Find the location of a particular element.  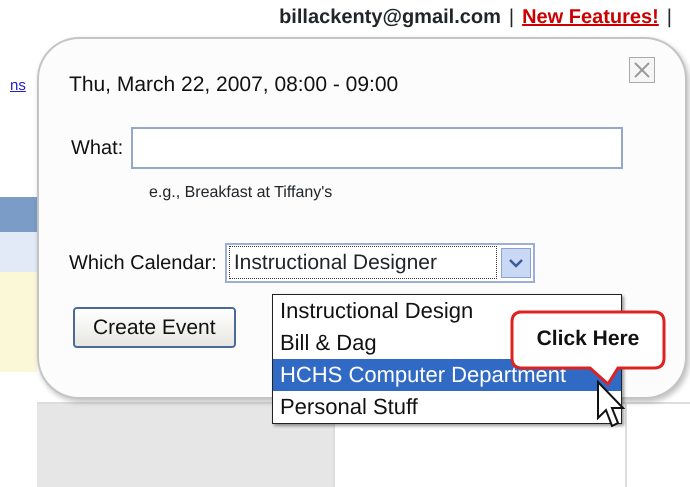

hint-text: e.g., Breakfast at Tiffany's is located at coordinates (241, 192).